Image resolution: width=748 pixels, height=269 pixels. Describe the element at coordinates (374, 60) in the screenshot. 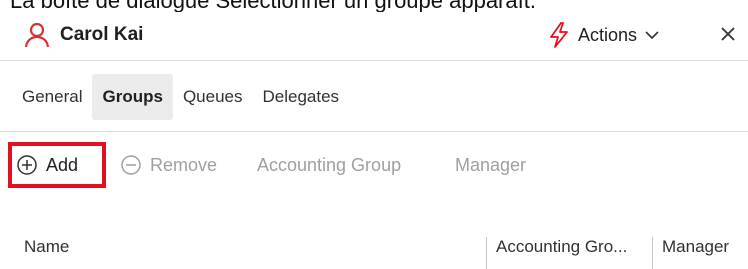

I see `header-divider` at that location.